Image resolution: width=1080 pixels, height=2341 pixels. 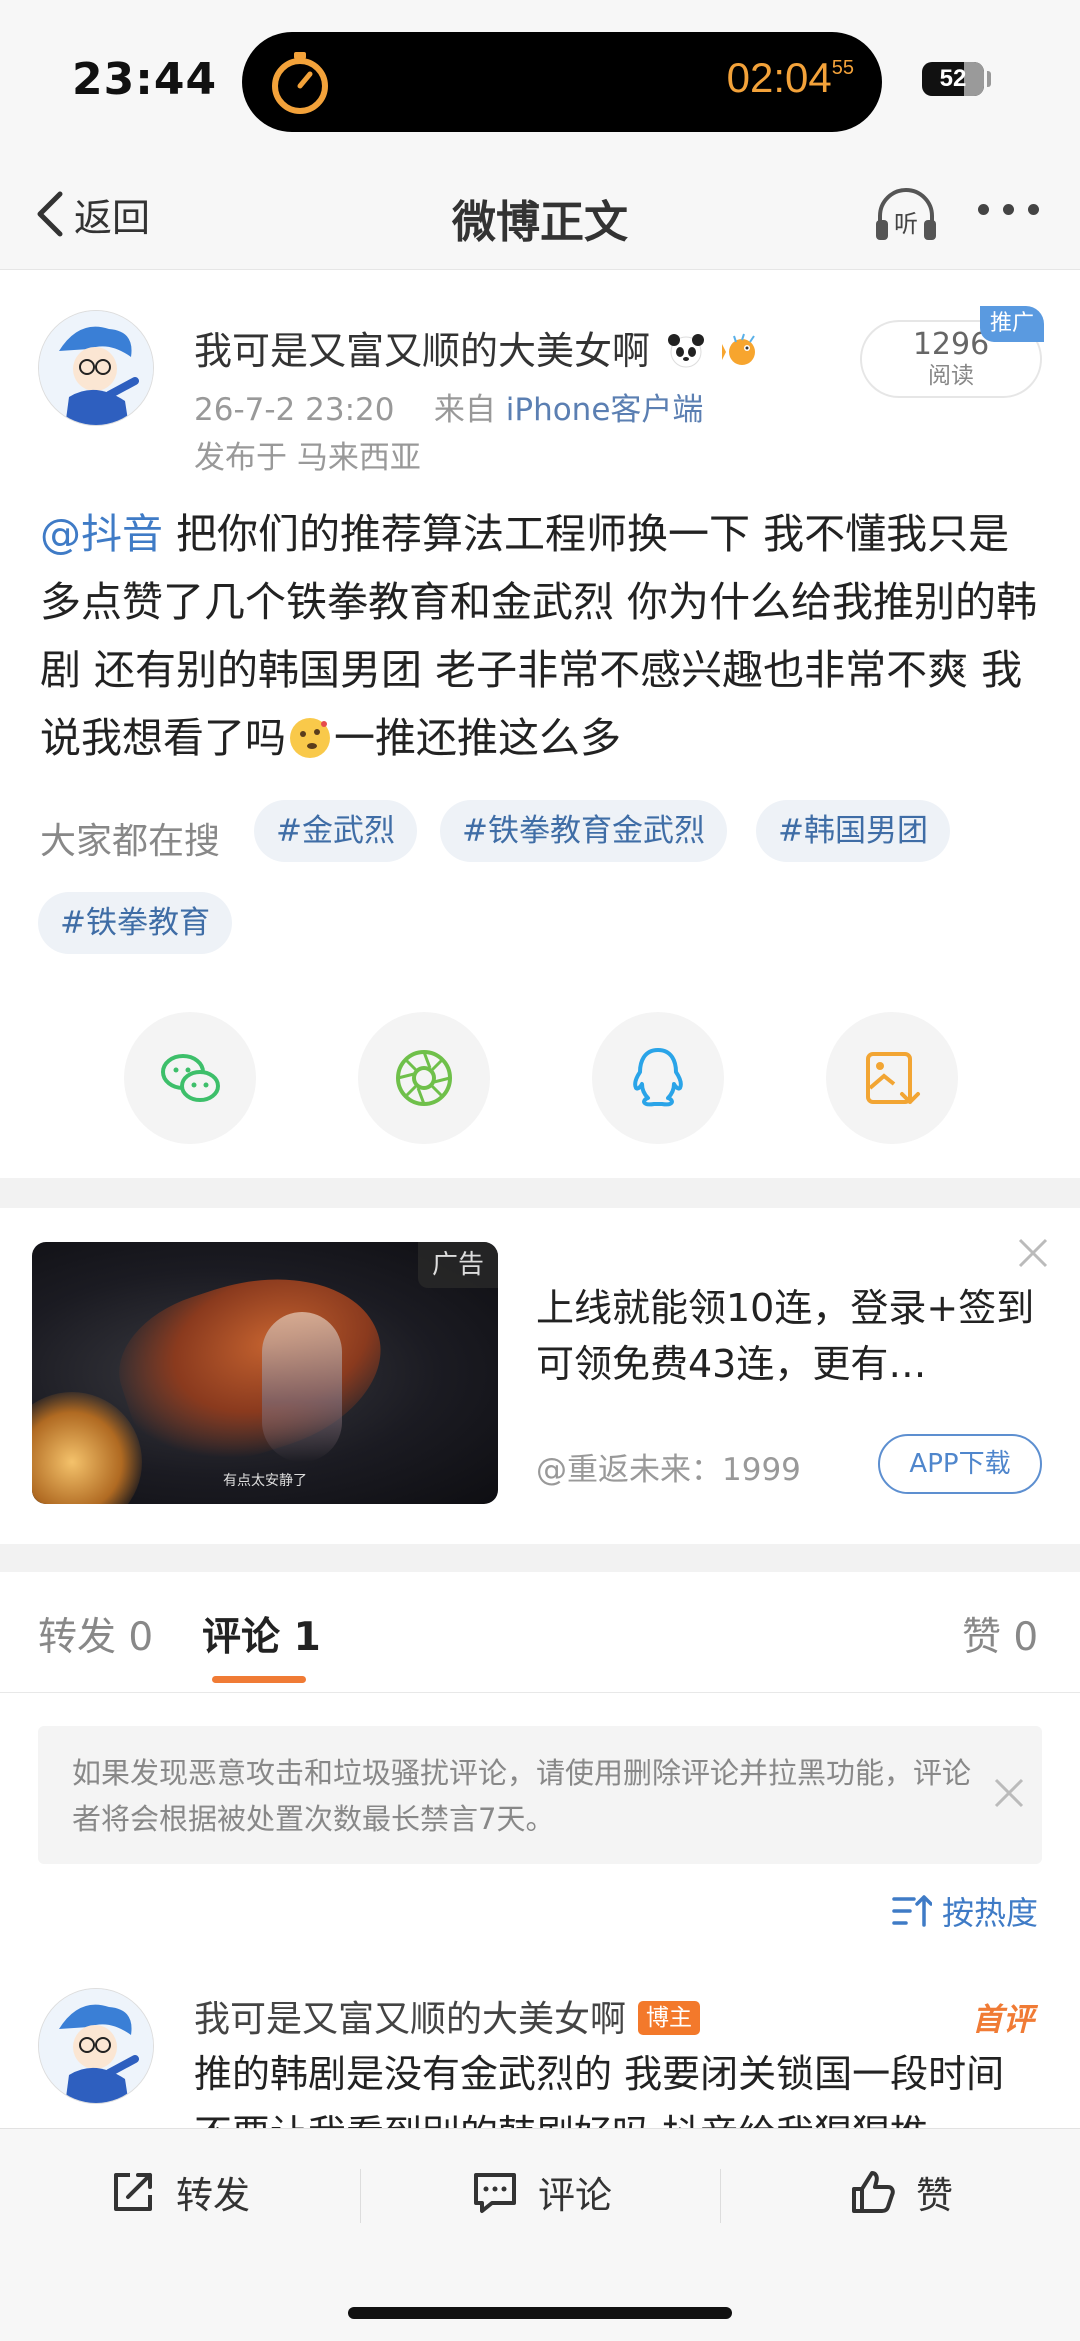 What do you see at coordinates (960, 1464) in the screenshot?
I see `app-download-button: APP下载` at bounding box center [960, 1464].